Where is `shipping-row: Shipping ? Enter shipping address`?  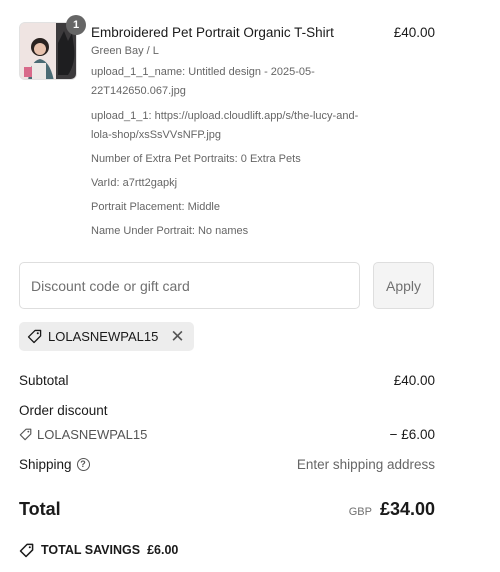
shipping-row: Shipping ? Enter shipping address is located at coordinates (227, 464).